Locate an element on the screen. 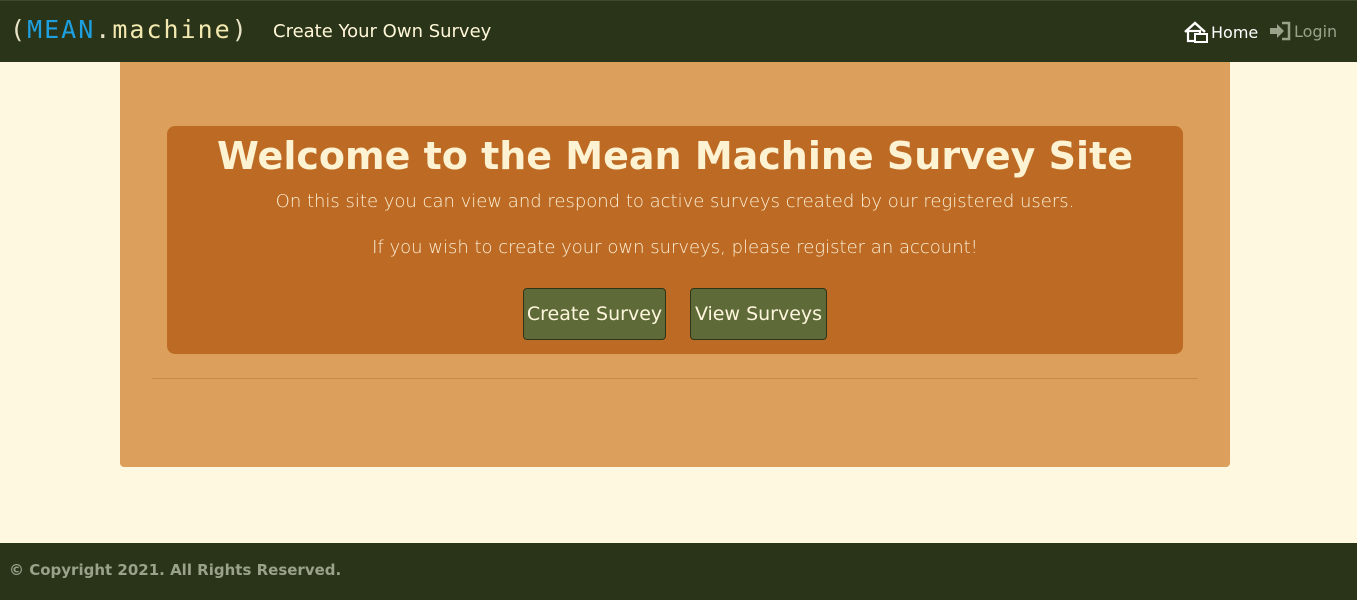 This screenshot has width=1357, height=600. brand-machine: machine is located at coordinates (172, 29).